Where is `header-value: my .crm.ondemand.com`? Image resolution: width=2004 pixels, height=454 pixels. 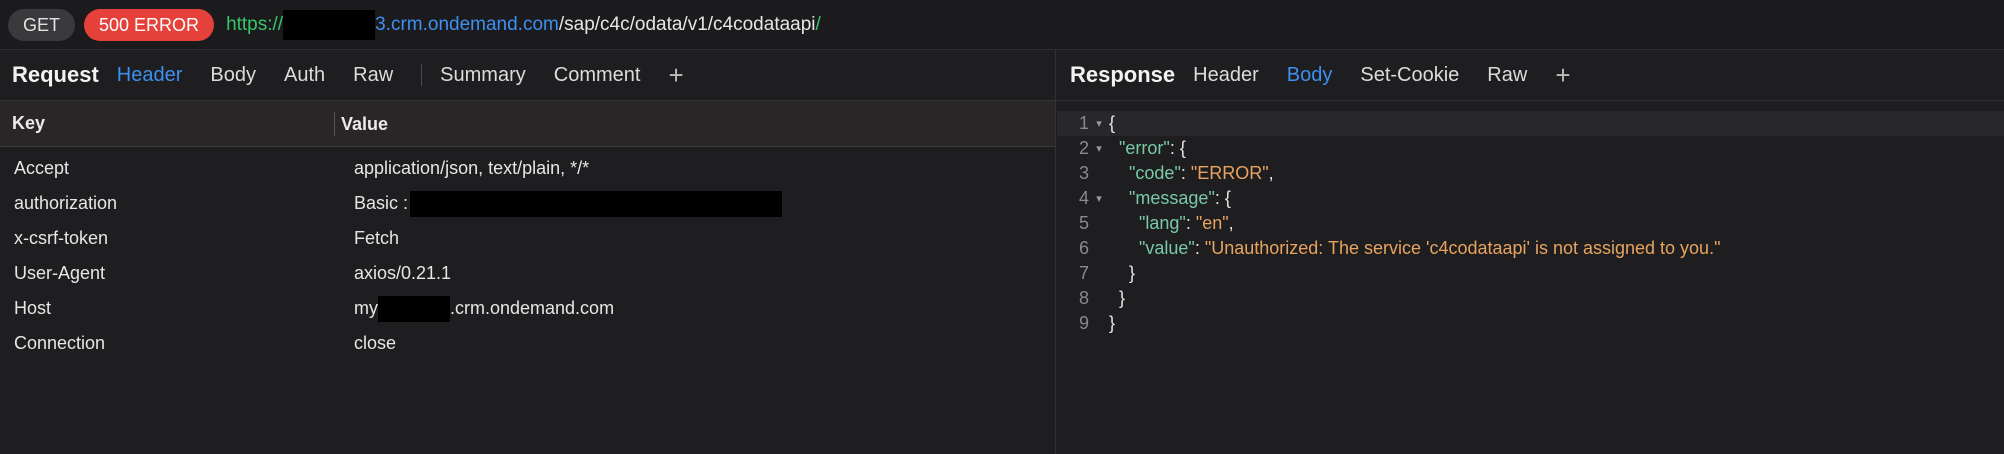
header-value: my .crm.ondemand.com is located at coordinates (484, 308).